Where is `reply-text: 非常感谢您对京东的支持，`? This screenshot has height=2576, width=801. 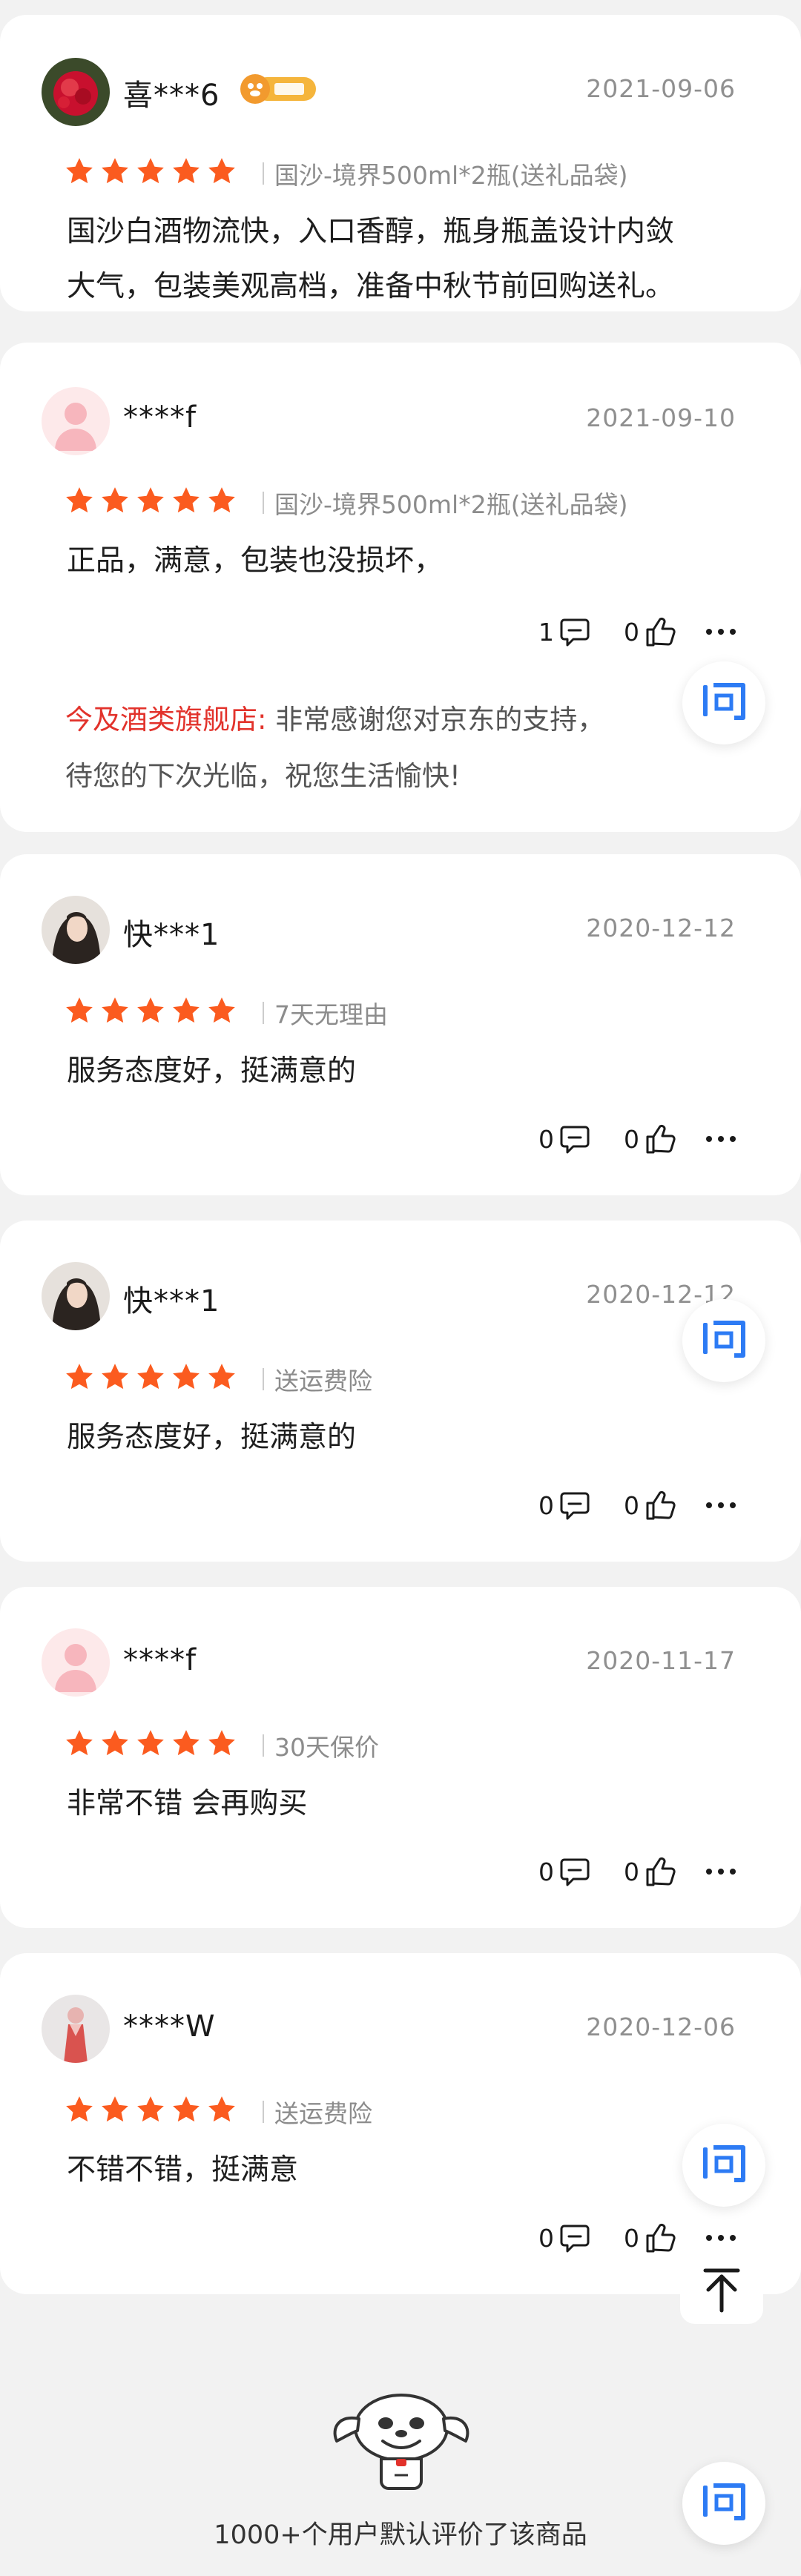 reply-text: 非常感谢您对京东的支持， is located at coordinates (435, 720).